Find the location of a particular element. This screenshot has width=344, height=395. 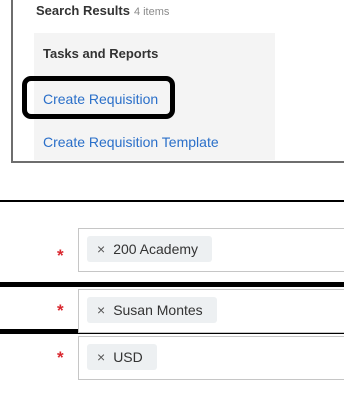

company-field-row: * × 200 Academy is located at coordinates (172, 253).